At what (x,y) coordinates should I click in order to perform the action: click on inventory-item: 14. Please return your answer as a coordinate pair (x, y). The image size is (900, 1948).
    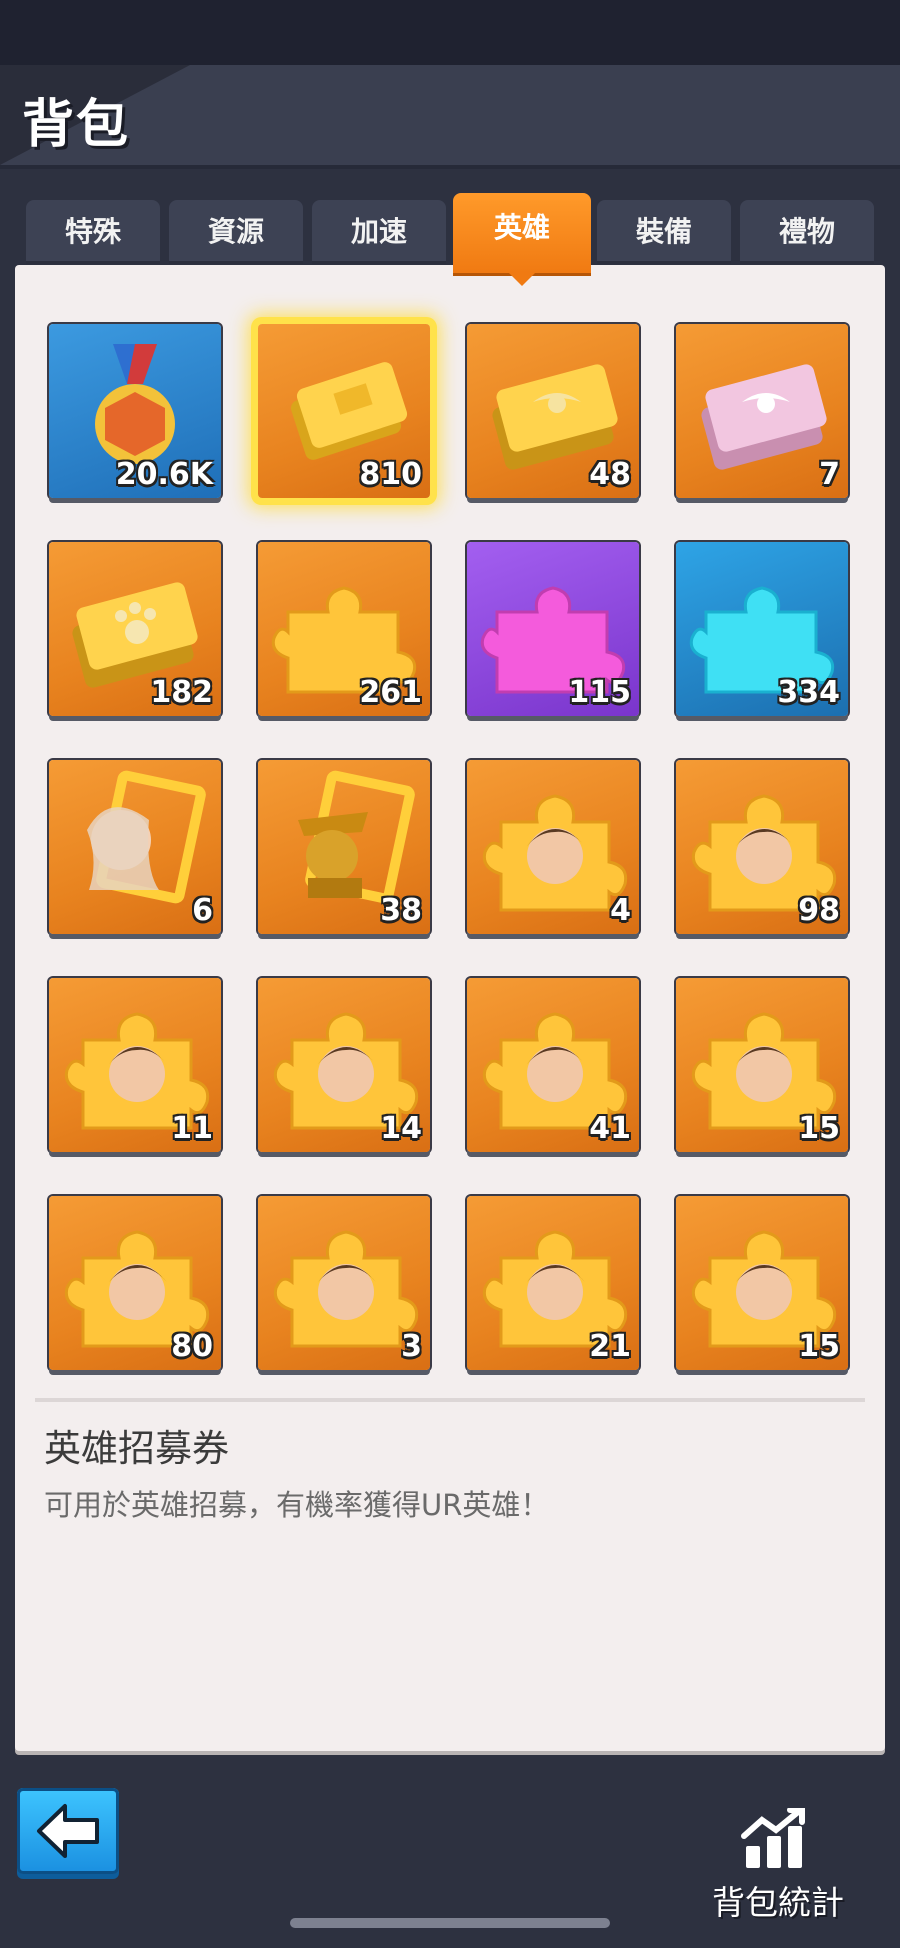
    Looking at the image, I should click on (344, 1065).